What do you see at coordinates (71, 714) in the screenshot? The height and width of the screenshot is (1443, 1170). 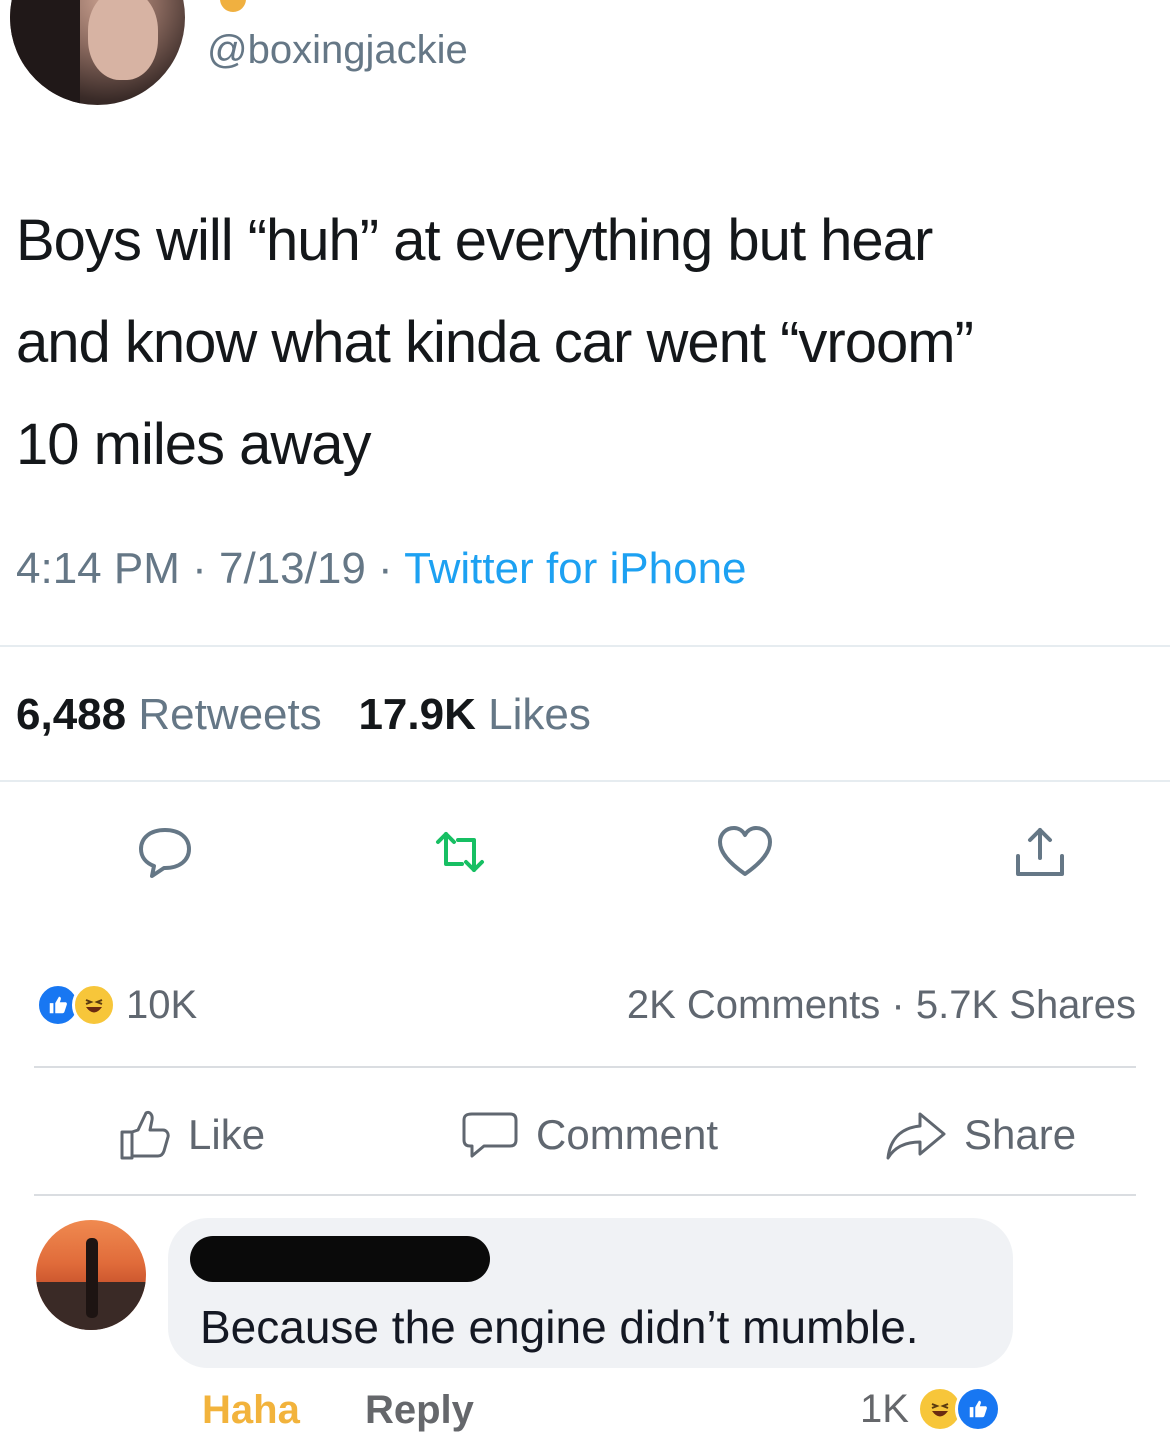 I see `retweets-count: 6,488` at bounding box center [71, 714].